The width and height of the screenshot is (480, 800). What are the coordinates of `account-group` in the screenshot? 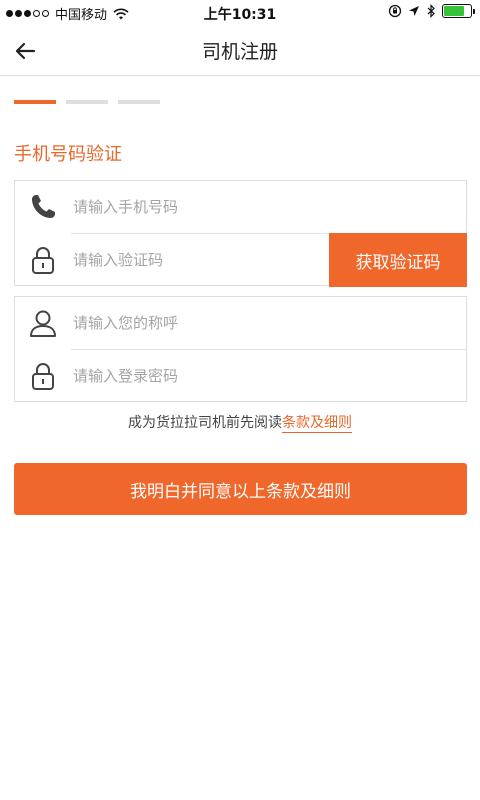 It's located at (240, 349).